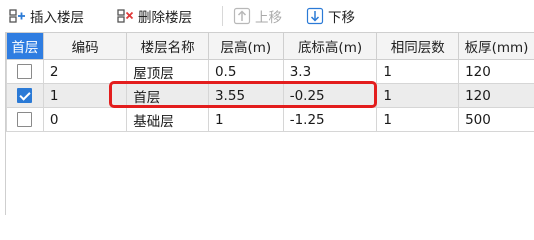 The height and width of the screenshot is (240, 534). Describe the element at coordinates (57, 18) in the screenshot. I see `insert-floor-label: 插入楼层` at that location.